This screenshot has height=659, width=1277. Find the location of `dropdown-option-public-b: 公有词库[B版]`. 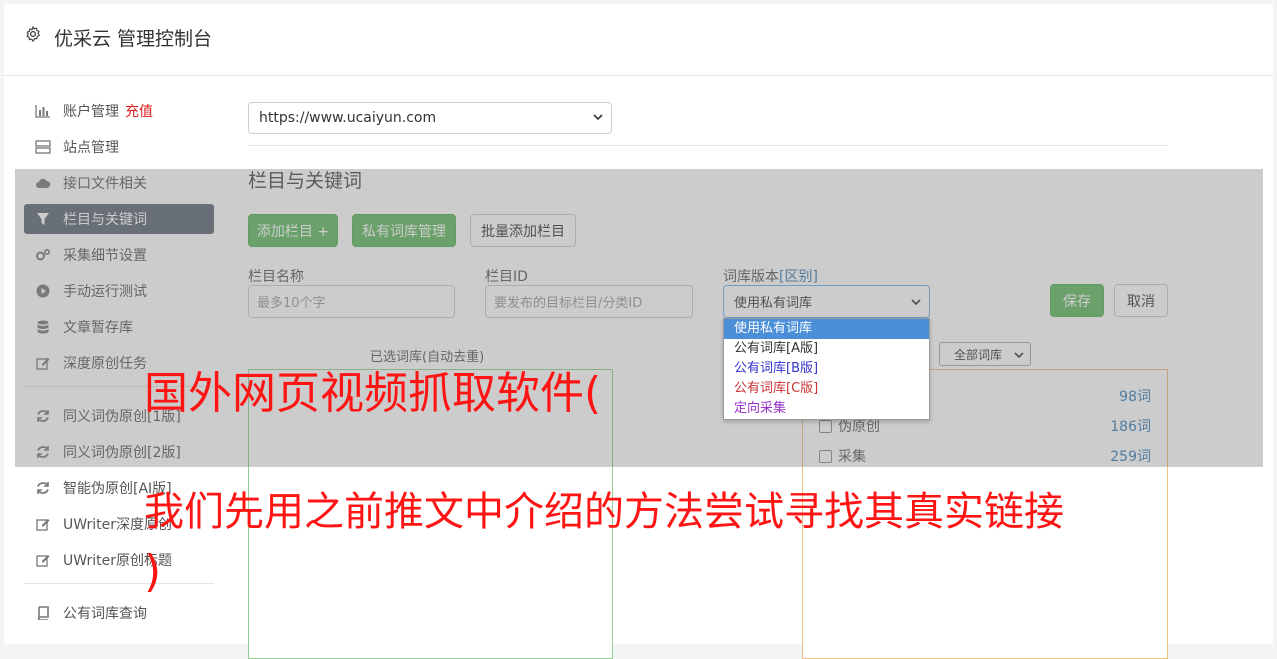

dropdown-option-public-b: 公有词库[B版] is located at coordinates (826, 369).